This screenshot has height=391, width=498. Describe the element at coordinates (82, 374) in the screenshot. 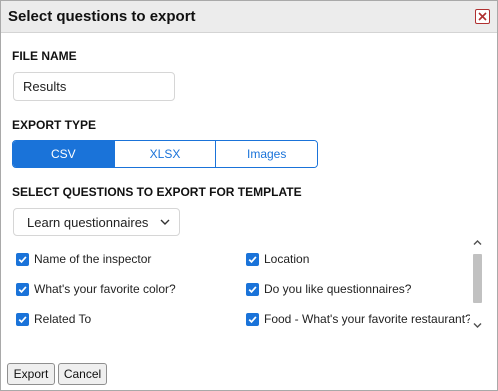

I see `cancel-button: Cancel` at that location.